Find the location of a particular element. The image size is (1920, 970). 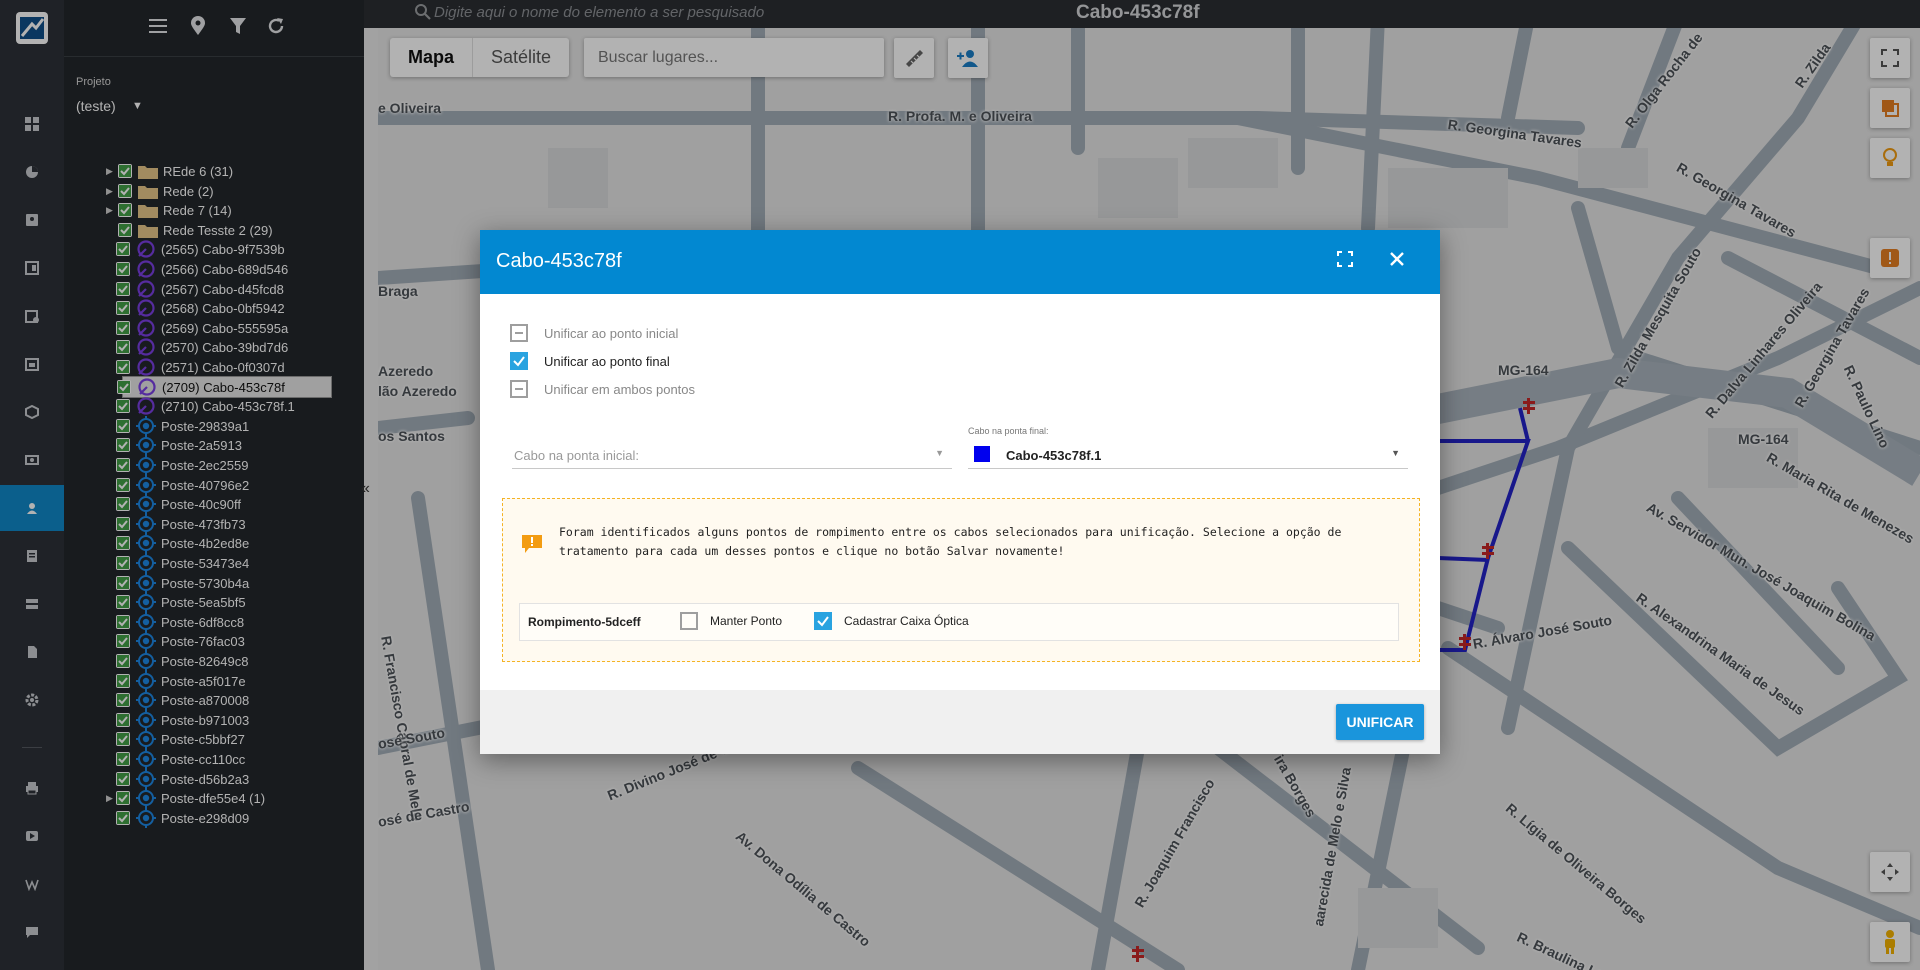

keep-point-option: Manter Ponto is located at coordinates (731, 621).